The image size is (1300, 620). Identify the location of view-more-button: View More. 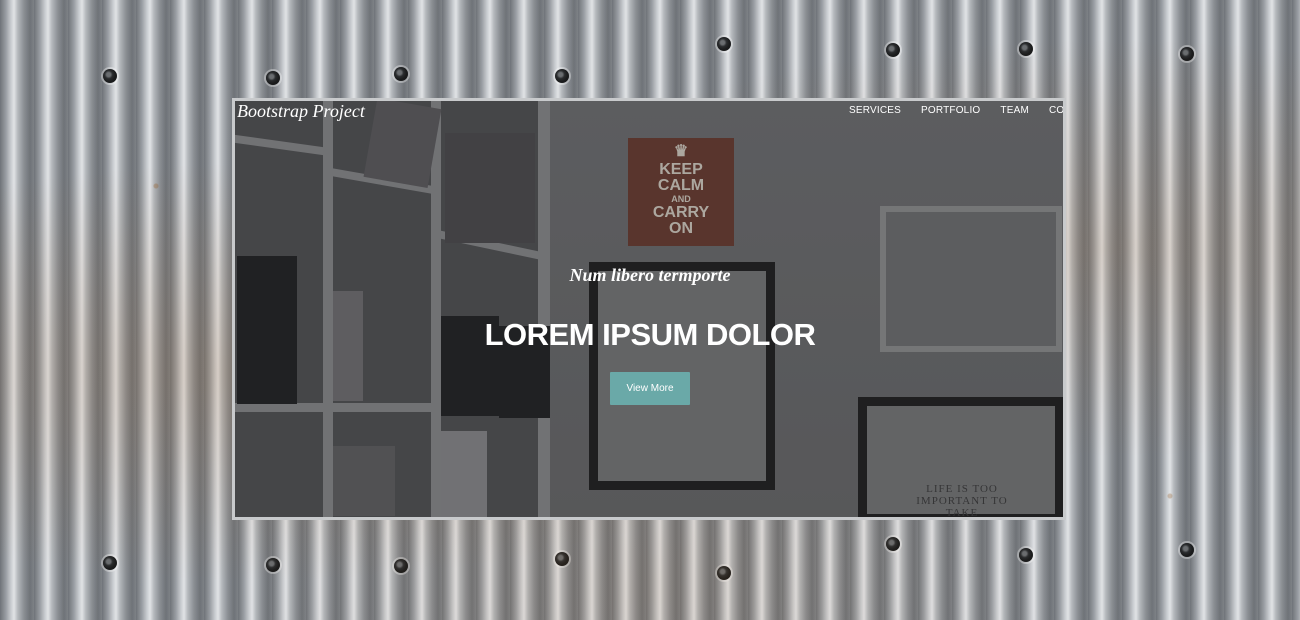
(650, 388).